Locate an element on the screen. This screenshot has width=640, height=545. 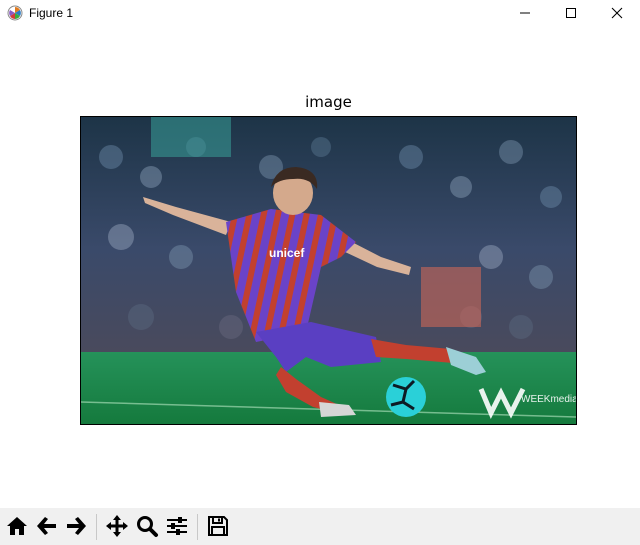
back-arrow-icon is located at coordinates (46, 526).